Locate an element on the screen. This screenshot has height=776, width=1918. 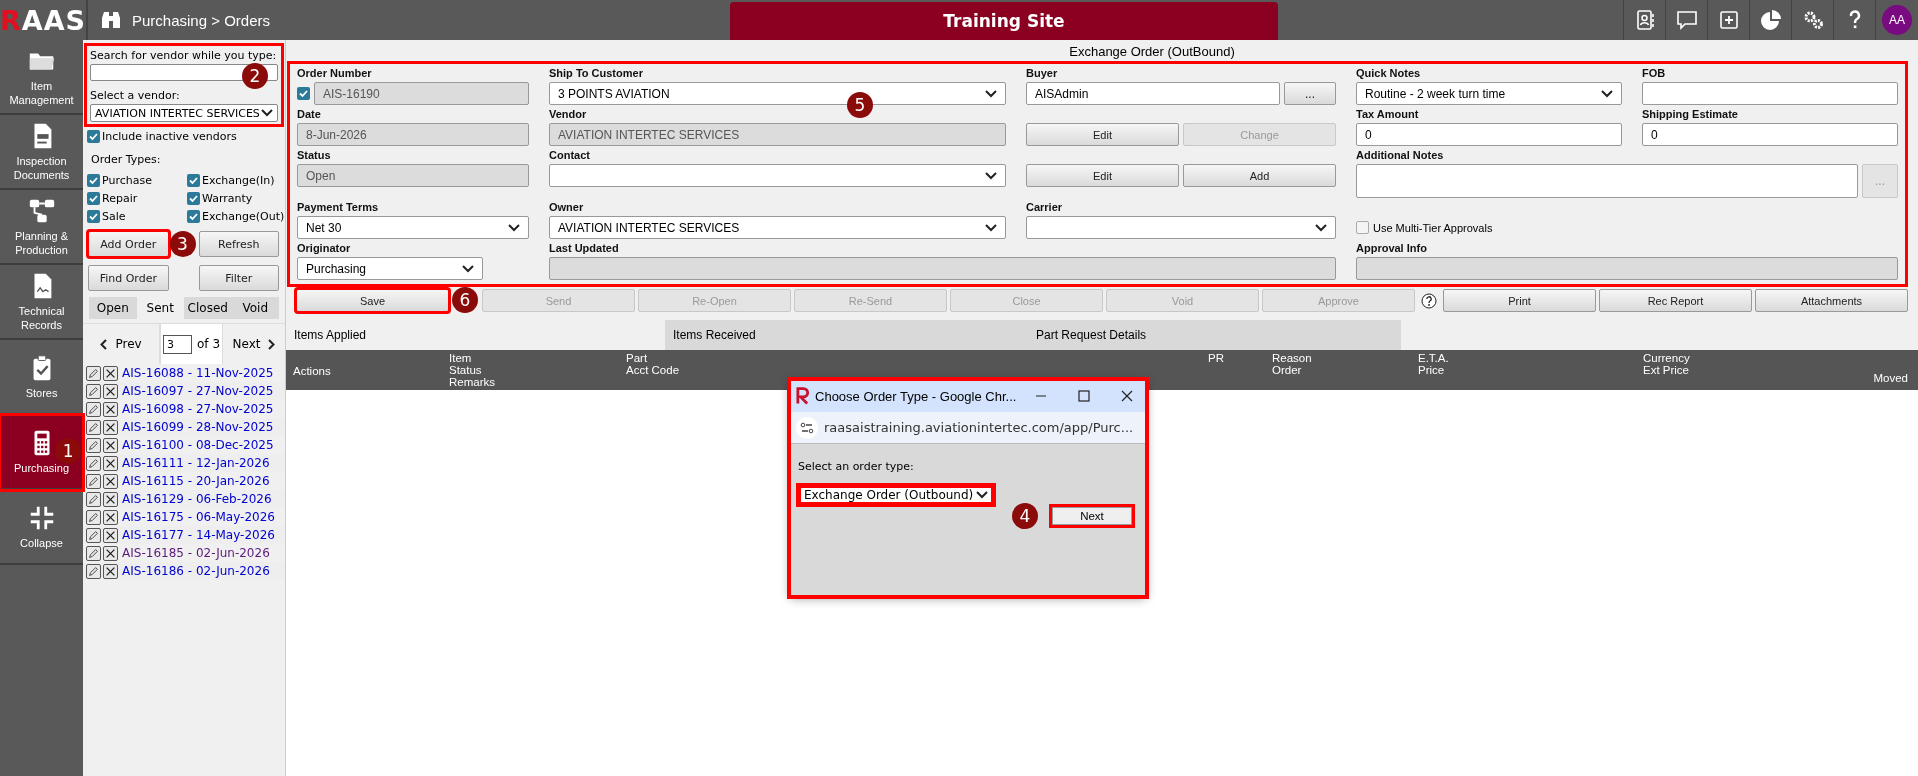
order-link: AIS-16097 - 27-Nov-2025 is located at coordinates (197, 391).